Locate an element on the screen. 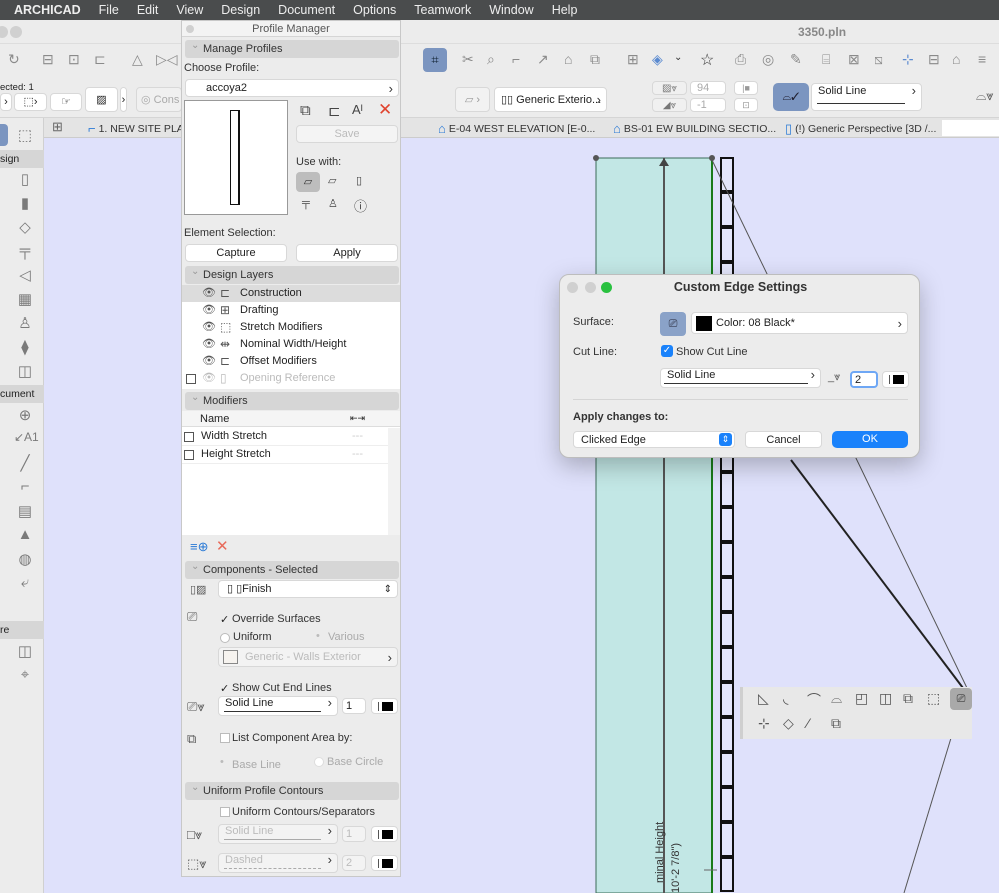 This screenshot has width=999, height=893. show-cut-line-checkbox: ✓ is located at coordinates (667, 351).